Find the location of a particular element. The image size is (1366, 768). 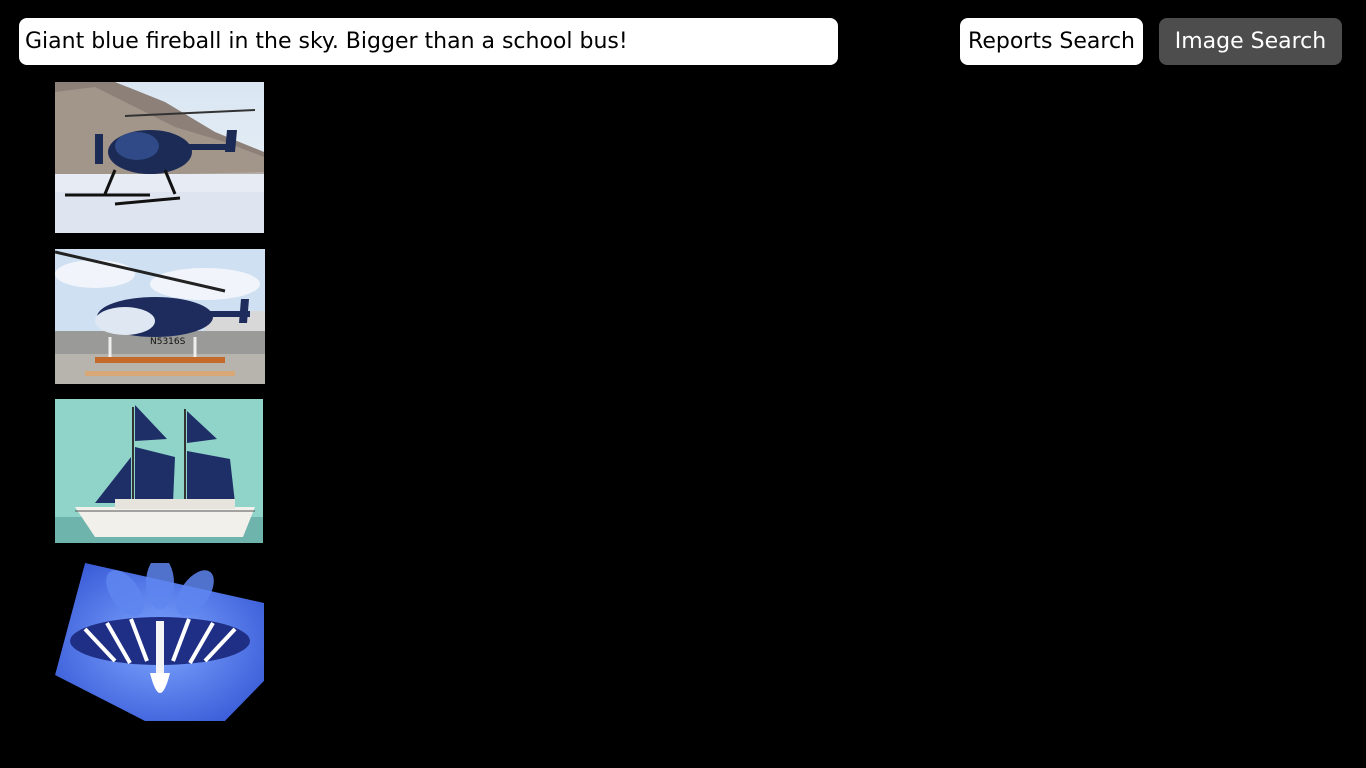

helicopter-on-snow-image is located at coordinates (159, 157).